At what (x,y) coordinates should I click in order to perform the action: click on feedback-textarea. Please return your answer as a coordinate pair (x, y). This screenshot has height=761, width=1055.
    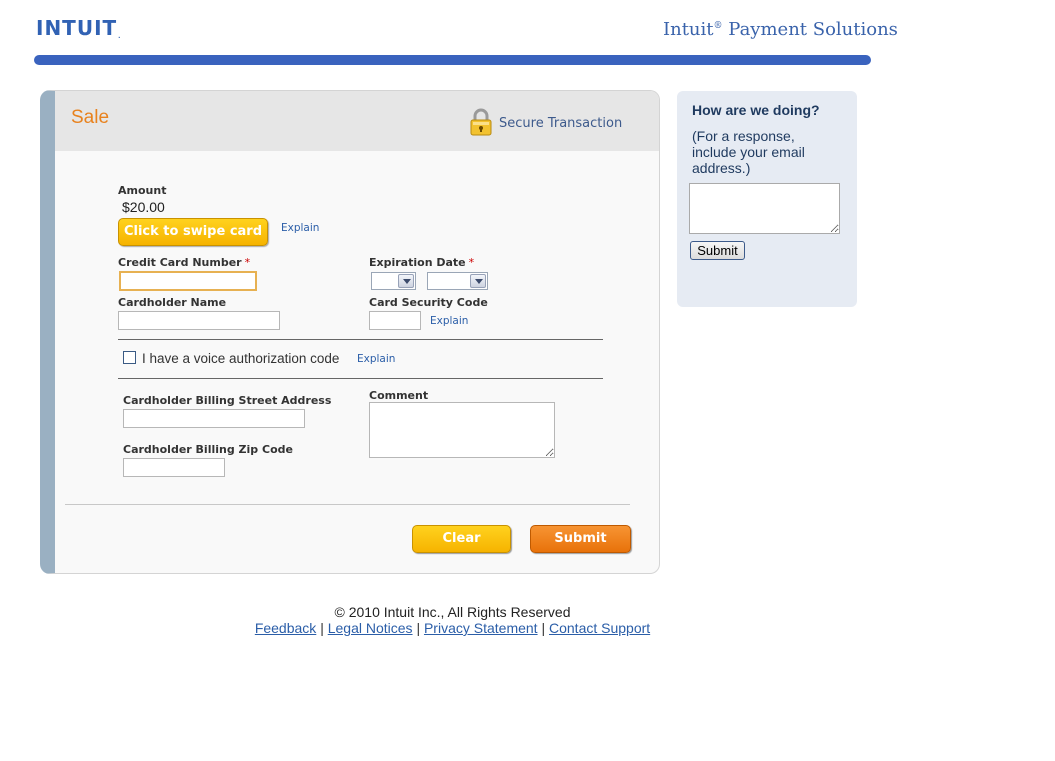
    Looking at the image, I should click on (764, 208).